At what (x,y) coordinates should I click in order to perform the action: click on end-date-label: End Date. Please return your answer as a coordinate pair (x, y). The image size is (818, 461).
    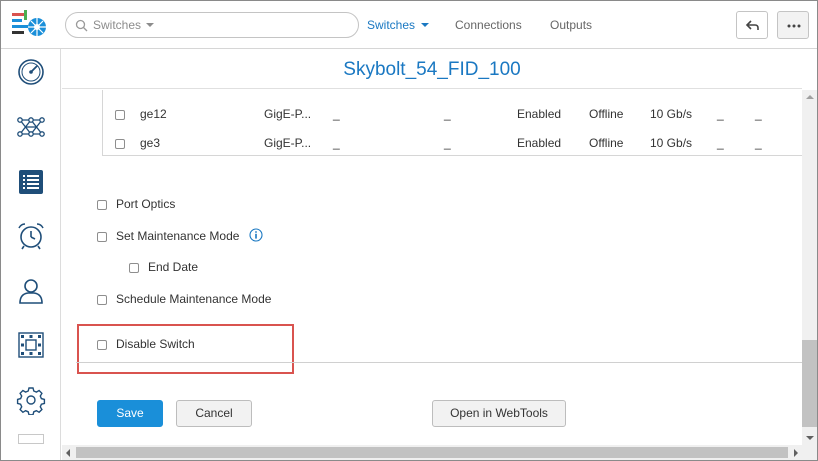
    Looking at the image, I should click on (173, 267).